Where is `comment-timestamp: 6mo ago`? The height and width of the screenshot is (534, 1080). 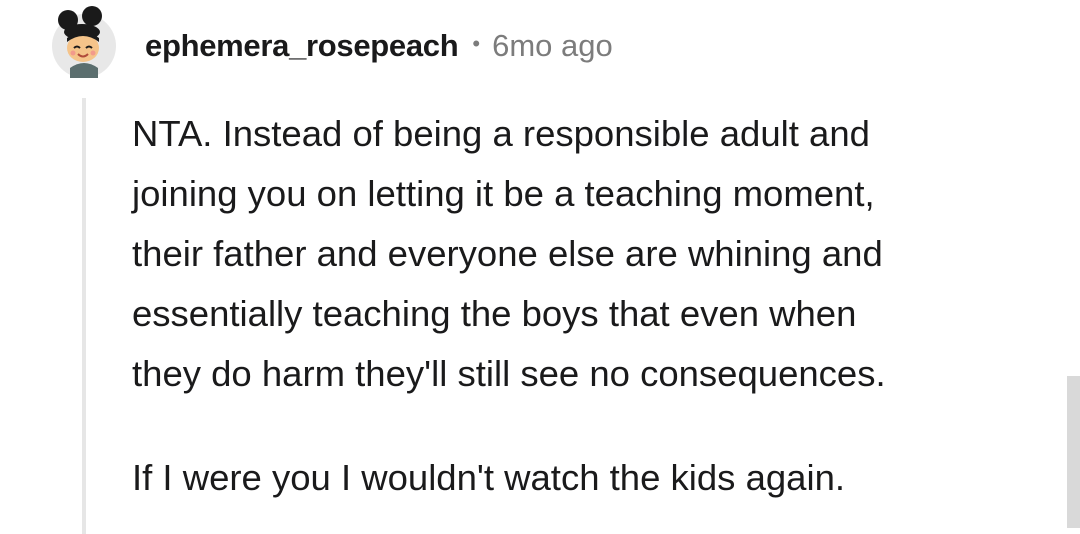 comment-timestamp: 6mo ago is located at coordinates (552, 45).